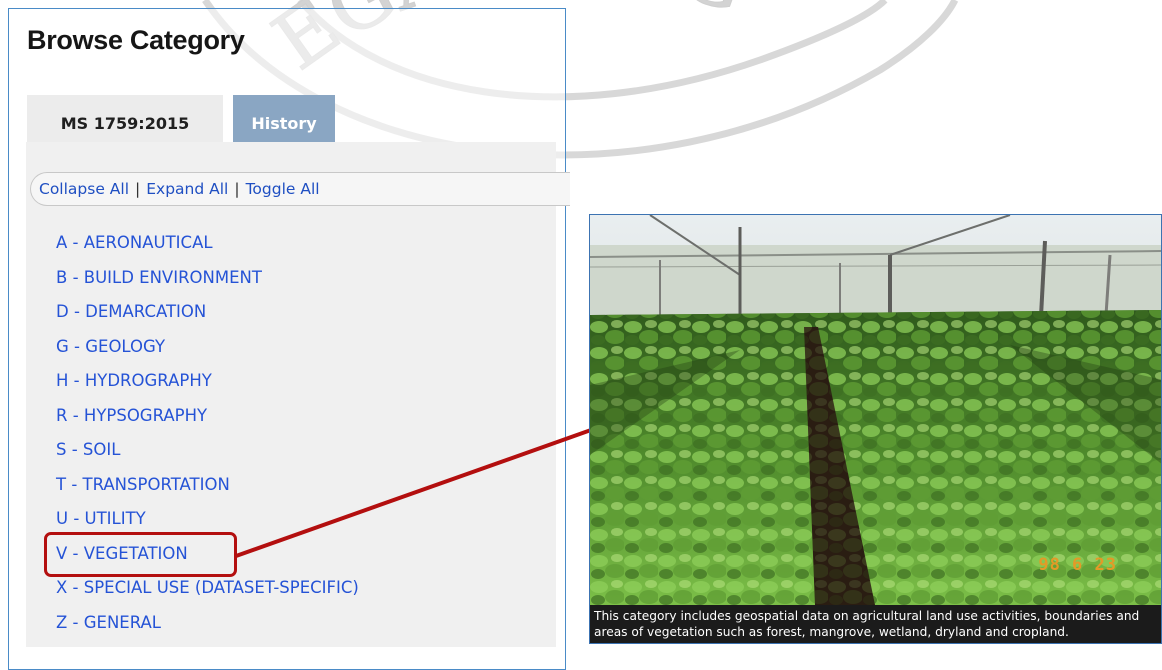  Describe the element at coordinates (207, 450) in the screenshot. I see `category-soil: S - SOIL` at that location.